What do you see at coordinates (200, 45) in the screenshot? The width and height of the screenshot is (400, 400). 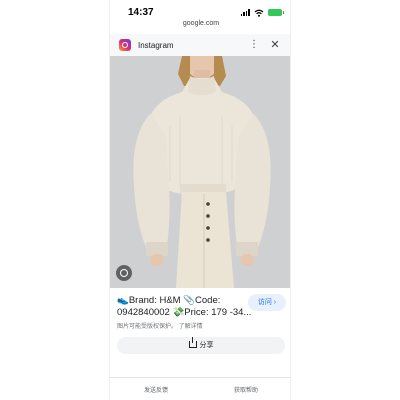 I see `source-header: Instagram ⋮ ✕` at bounding box center [200, 45].